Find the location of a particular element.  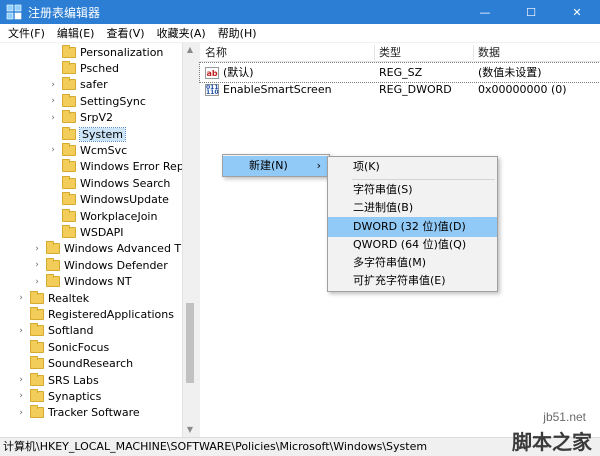

tree-item-label: Synaptics is located at coordinates (75, 396).